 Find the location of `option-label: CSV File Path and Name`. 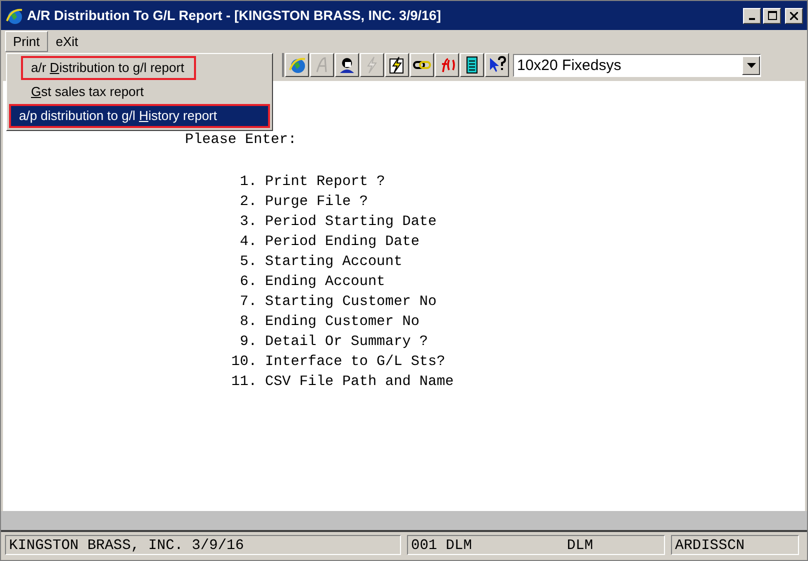

option-label: CSV File Path and Name is located at coordinates (359, 382).